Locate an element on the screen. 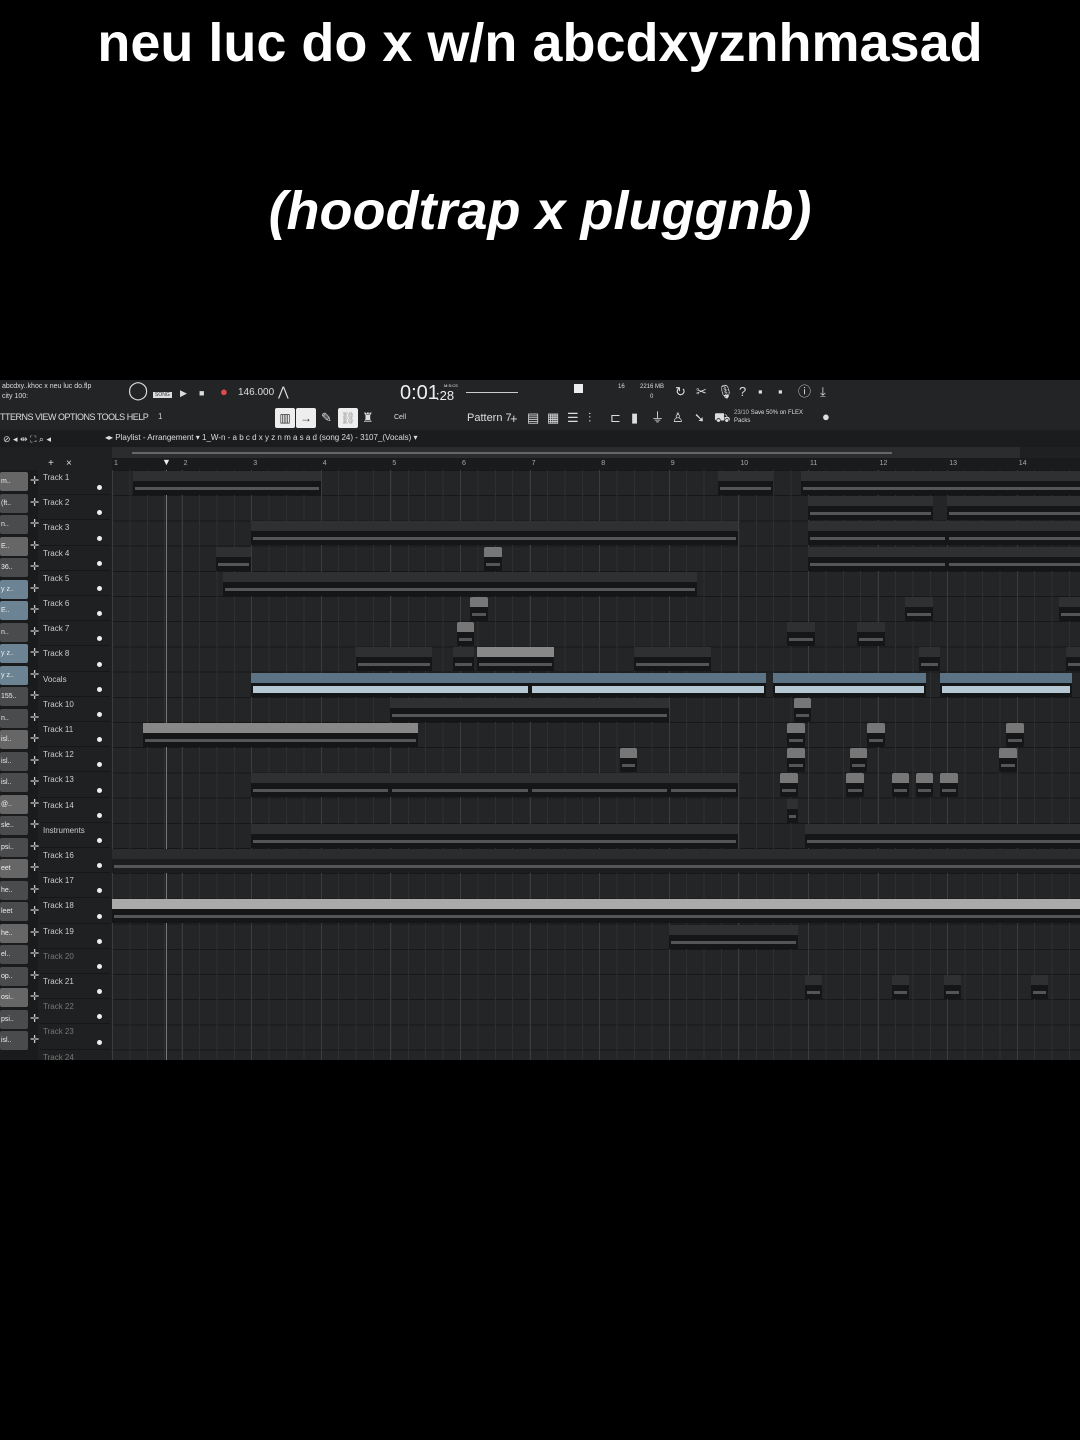 The height and width of the screenshot is (1440, 1080). record-icon: ● is located at coordinates (224, 392).